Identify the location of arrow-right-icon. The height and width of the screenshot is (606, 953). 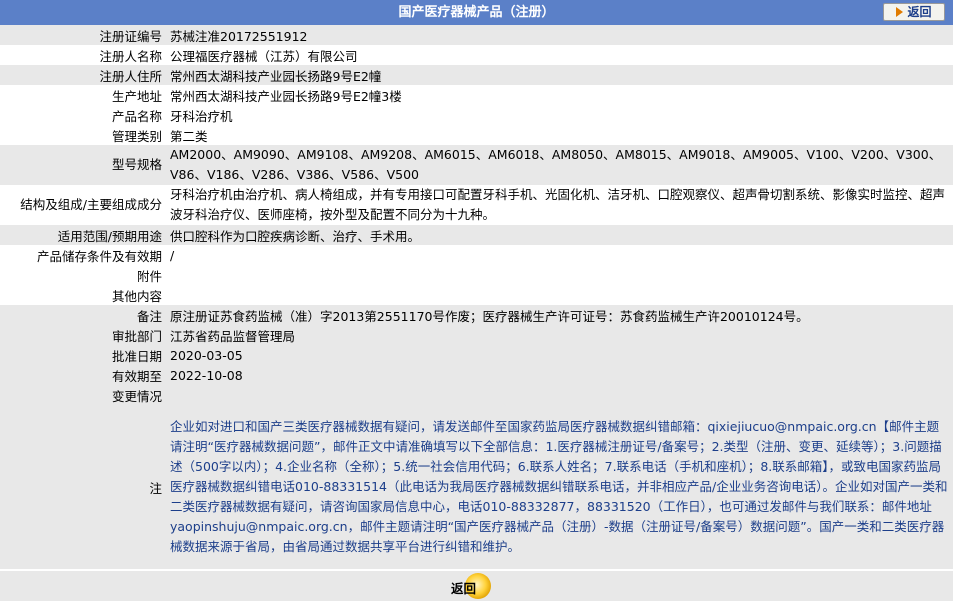
(900, 12).